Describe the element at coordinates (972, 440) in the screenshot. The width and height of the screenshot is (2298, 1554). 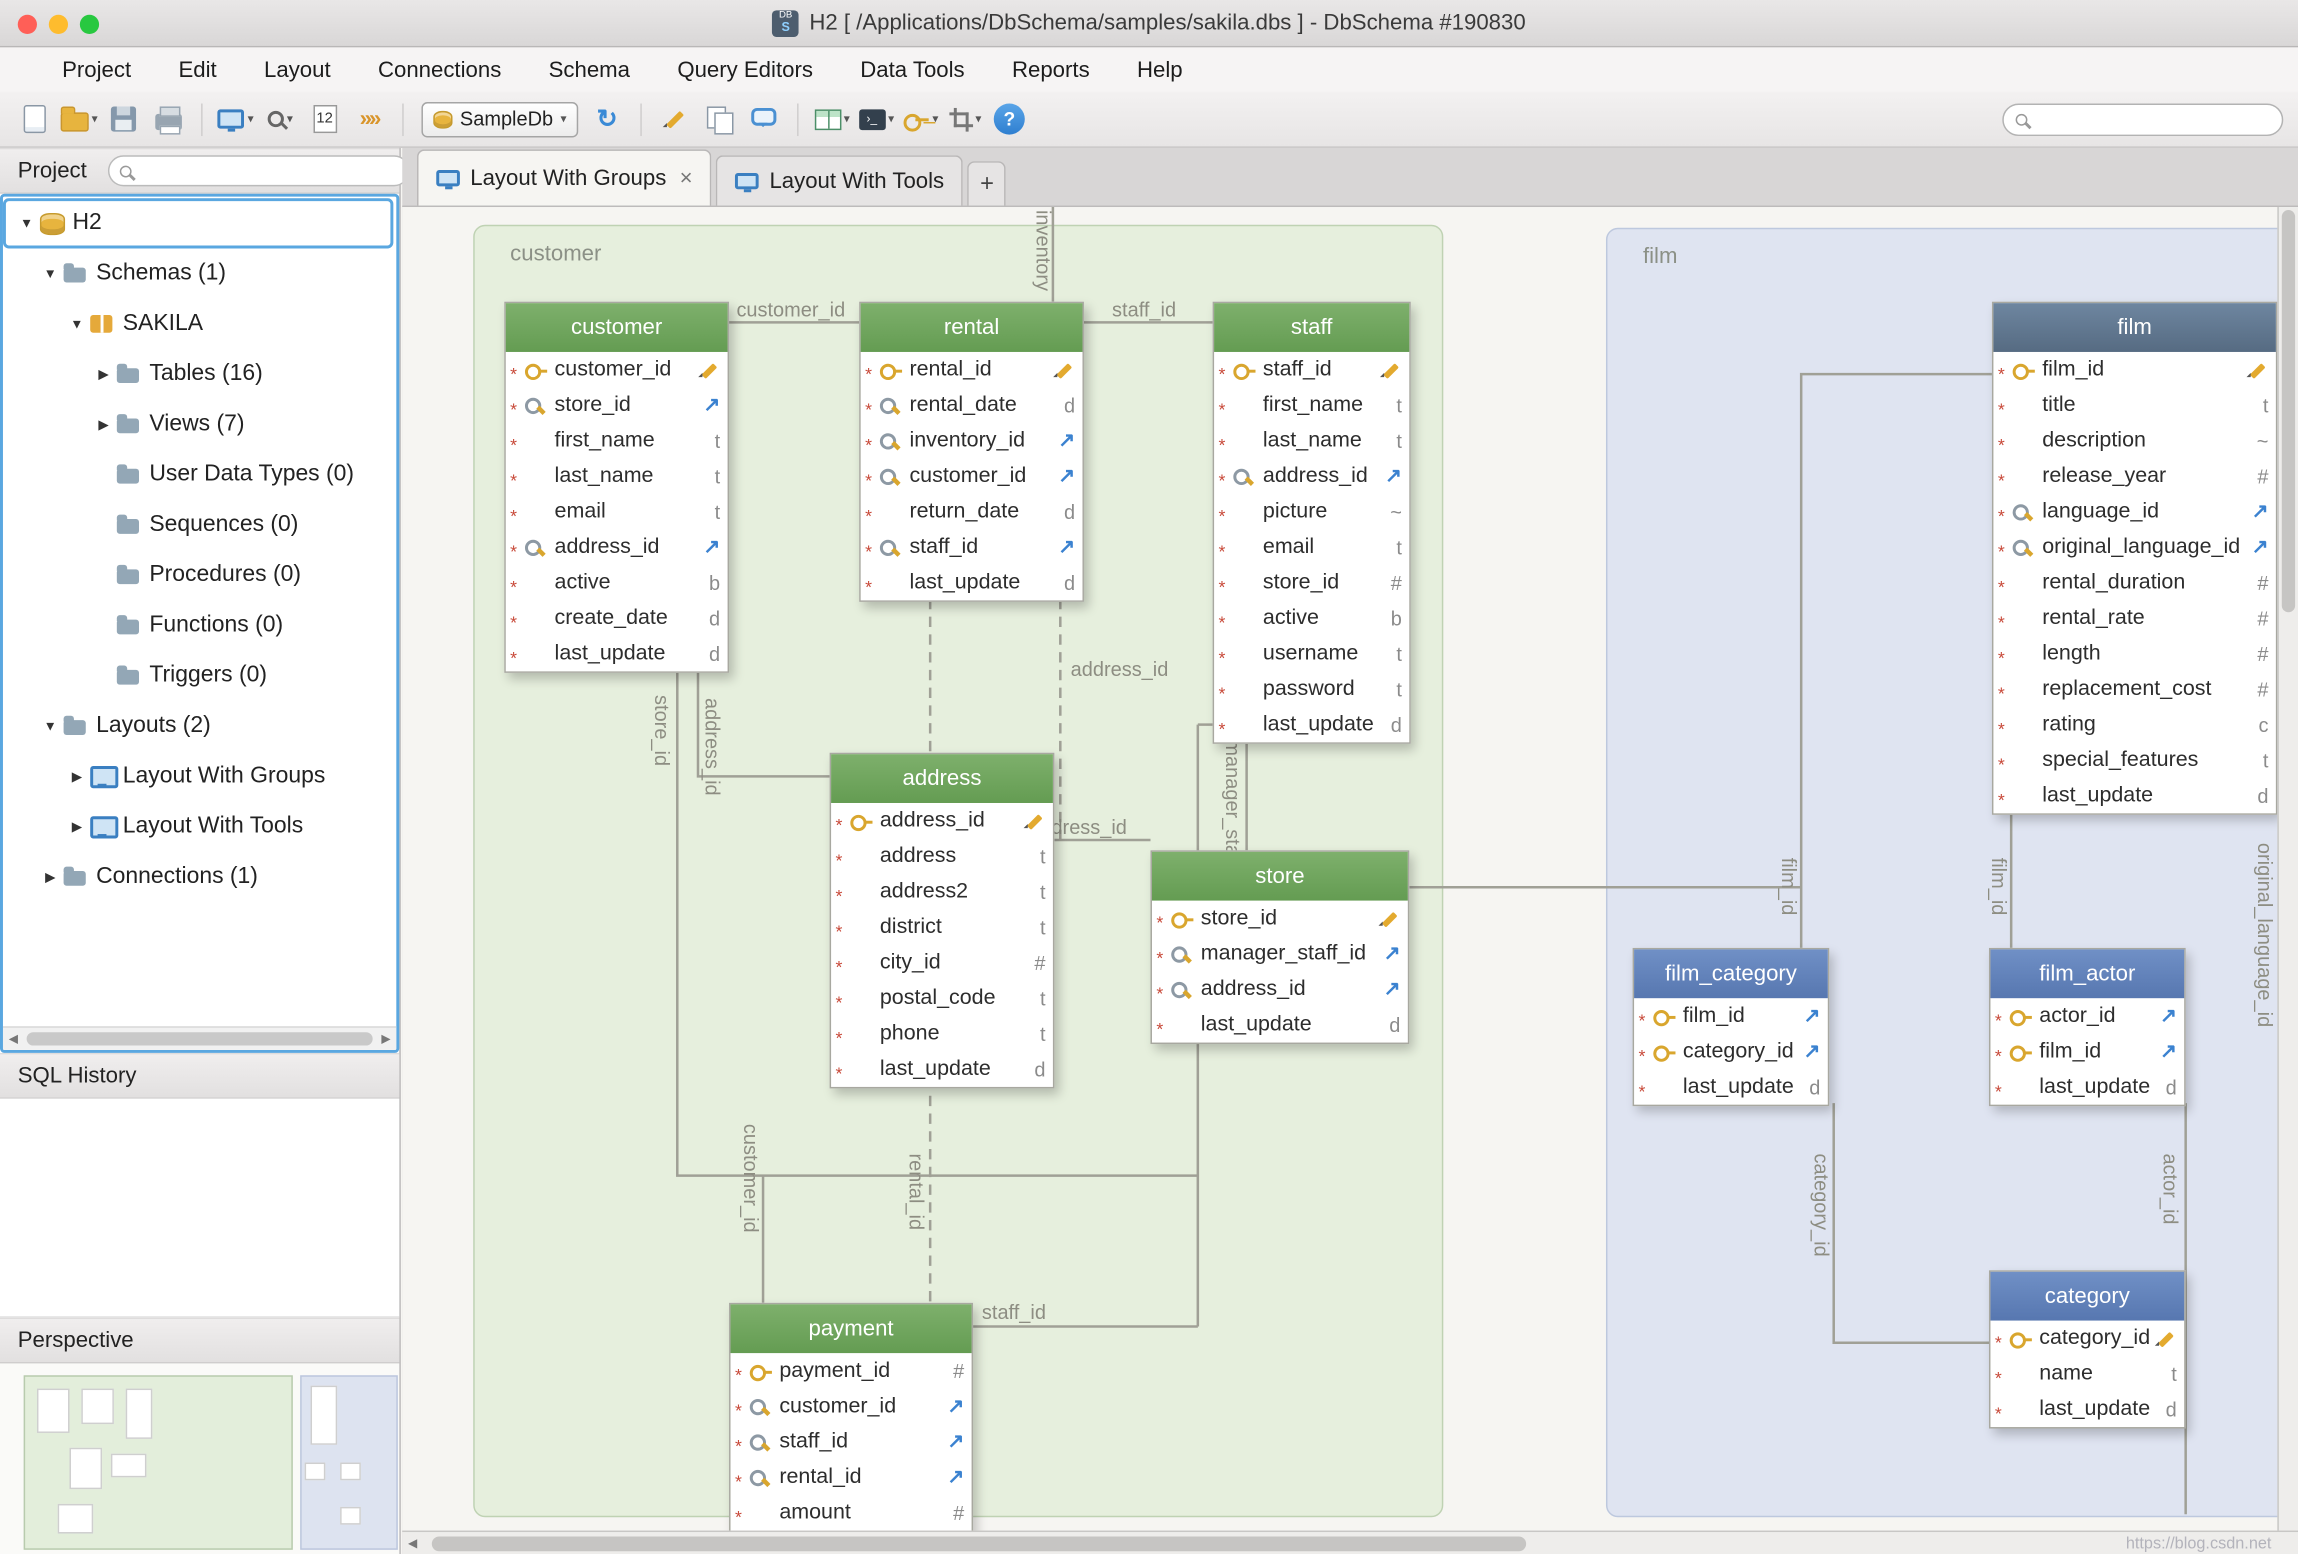
I see `column-row: * inventory_id` at that location.